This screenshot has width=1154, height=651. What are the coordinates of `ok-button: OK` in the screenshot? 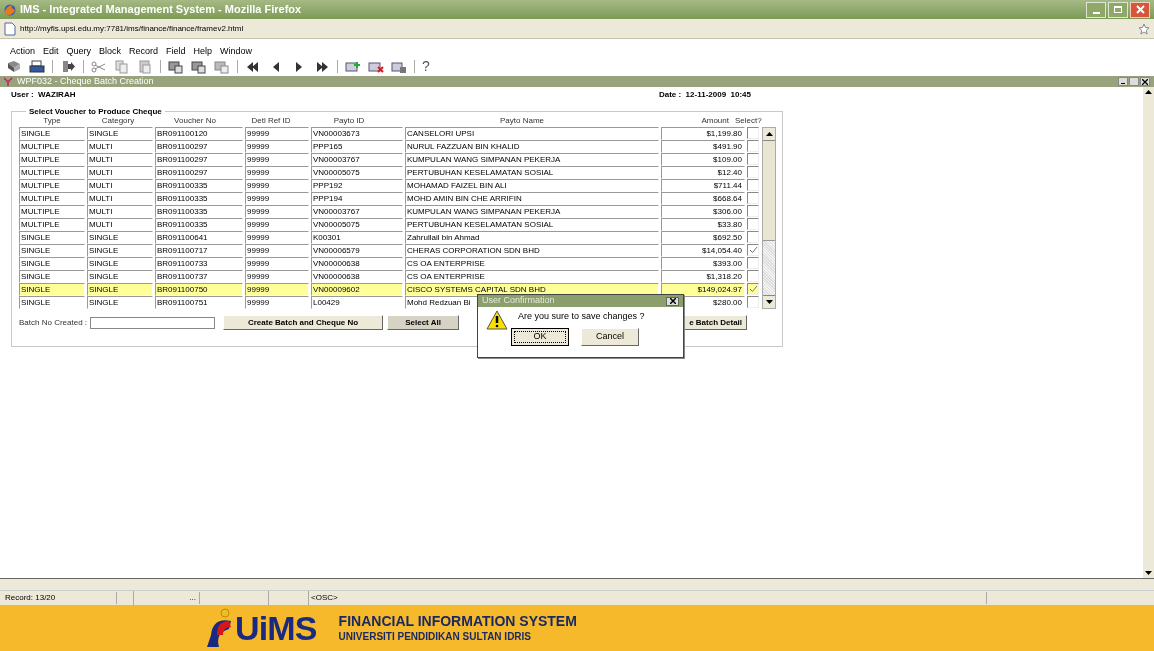 It's located at (540, 337).